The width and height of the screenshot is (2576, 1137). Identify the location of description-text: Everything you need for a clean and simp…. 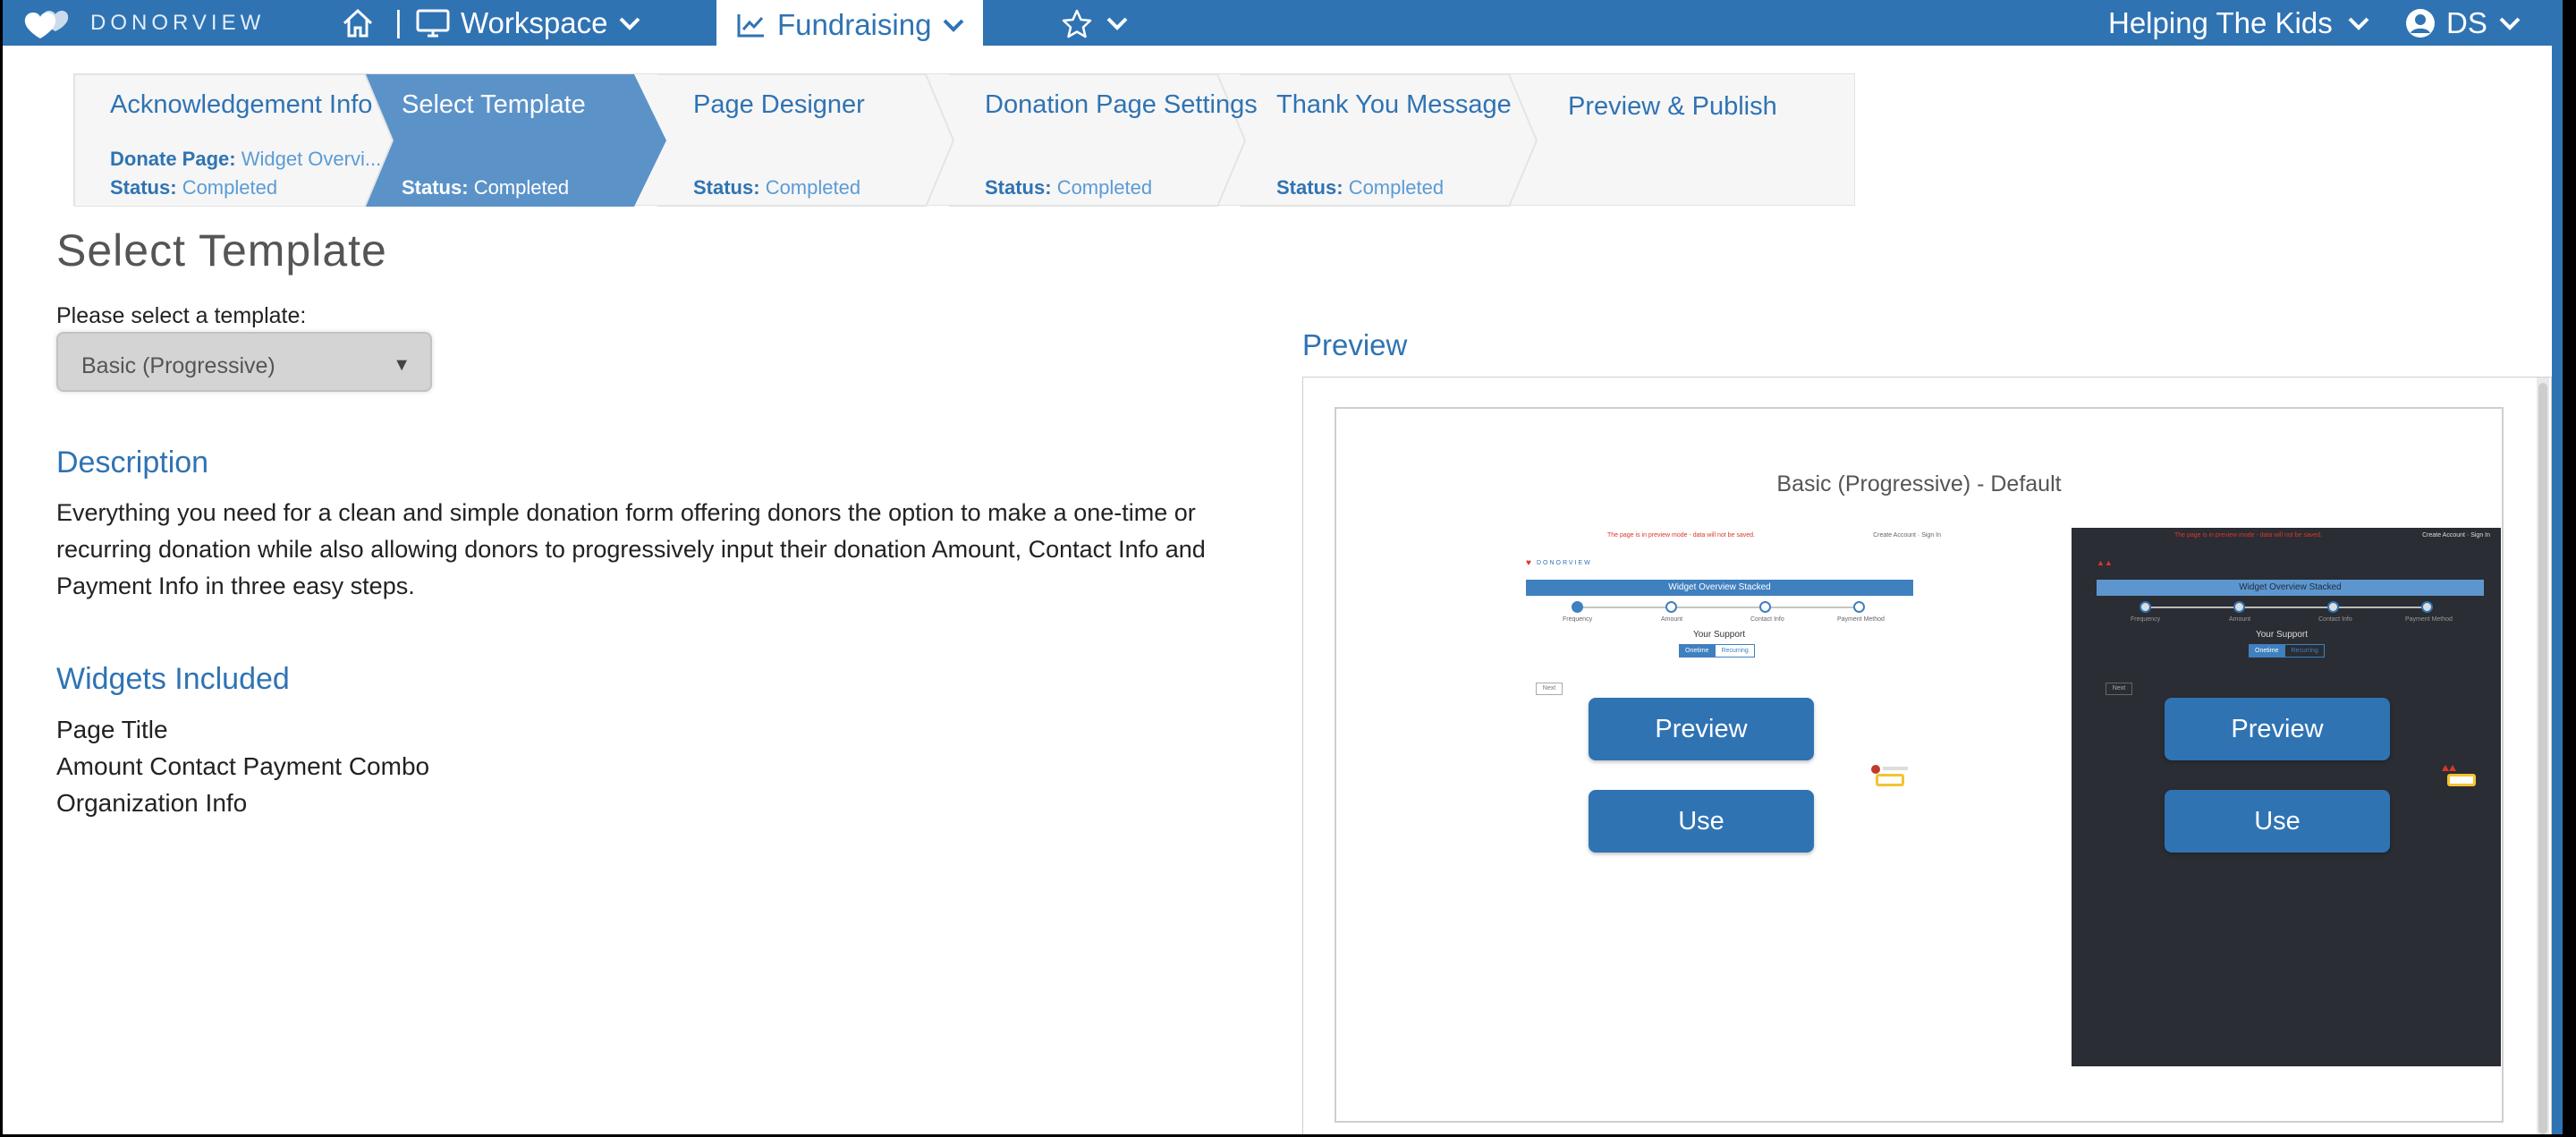
(631, 549).